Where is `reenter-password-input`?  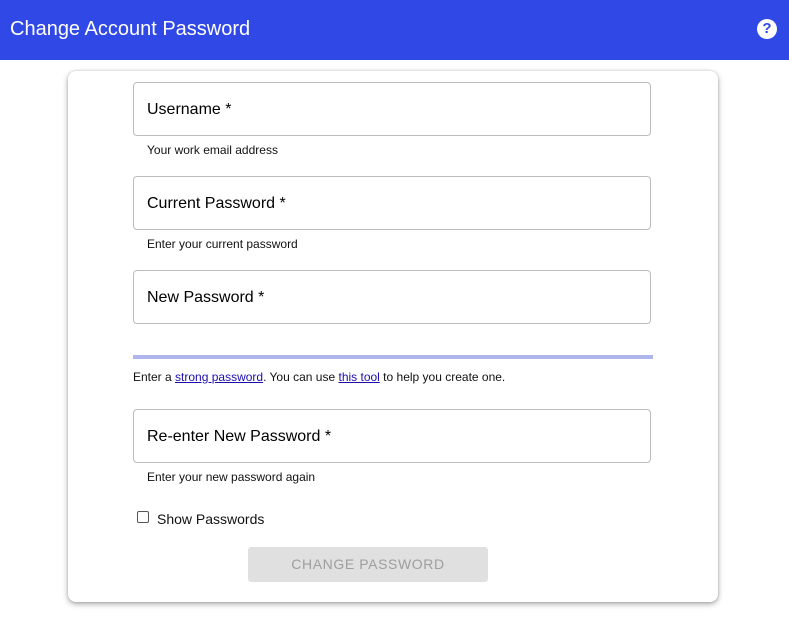 reenter-password-input is located at coordinates (392, 436).